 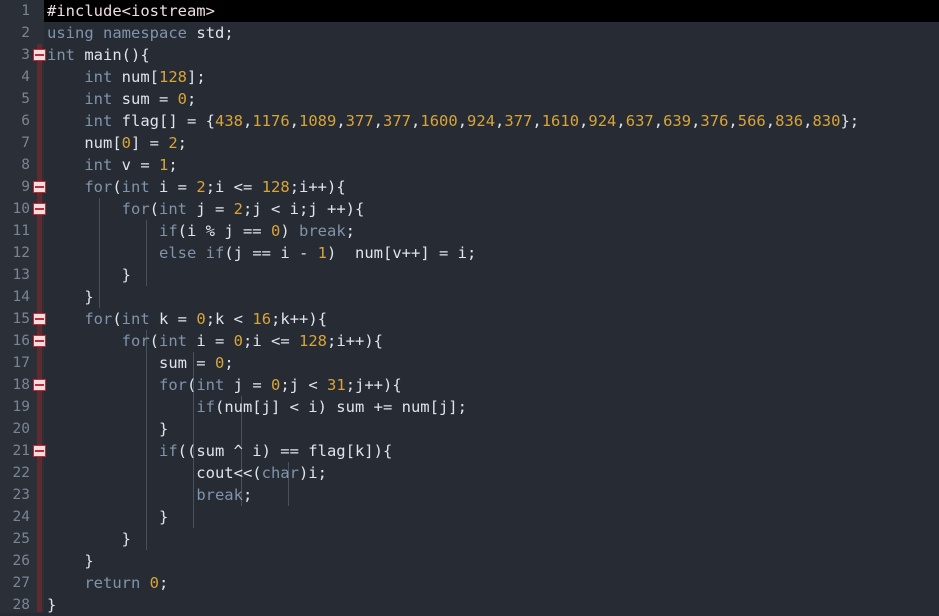 What do you see at coordinates (271, 253) in the screenshot?
I see `token-pln: (j == i -` at bounding box center [271, 253].